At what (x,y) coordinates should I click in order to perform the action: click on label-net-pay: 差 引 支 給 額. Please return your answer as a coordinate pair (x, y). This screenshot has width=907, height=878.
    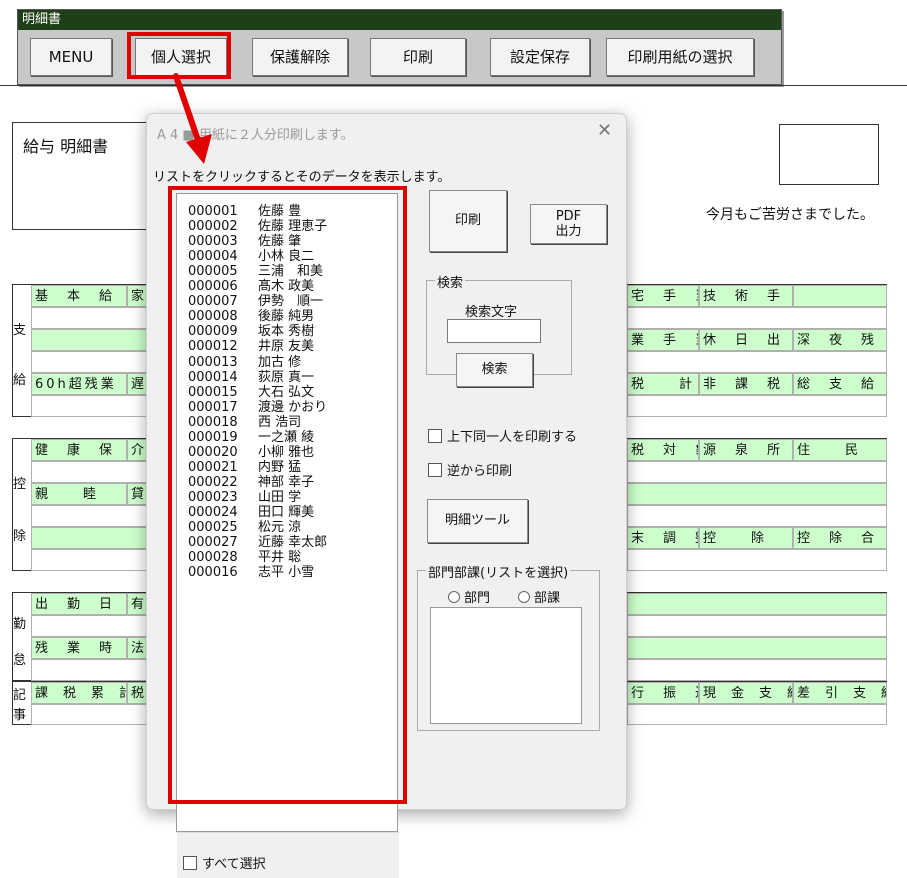
    Looking at the image, I should click on (840, 693).